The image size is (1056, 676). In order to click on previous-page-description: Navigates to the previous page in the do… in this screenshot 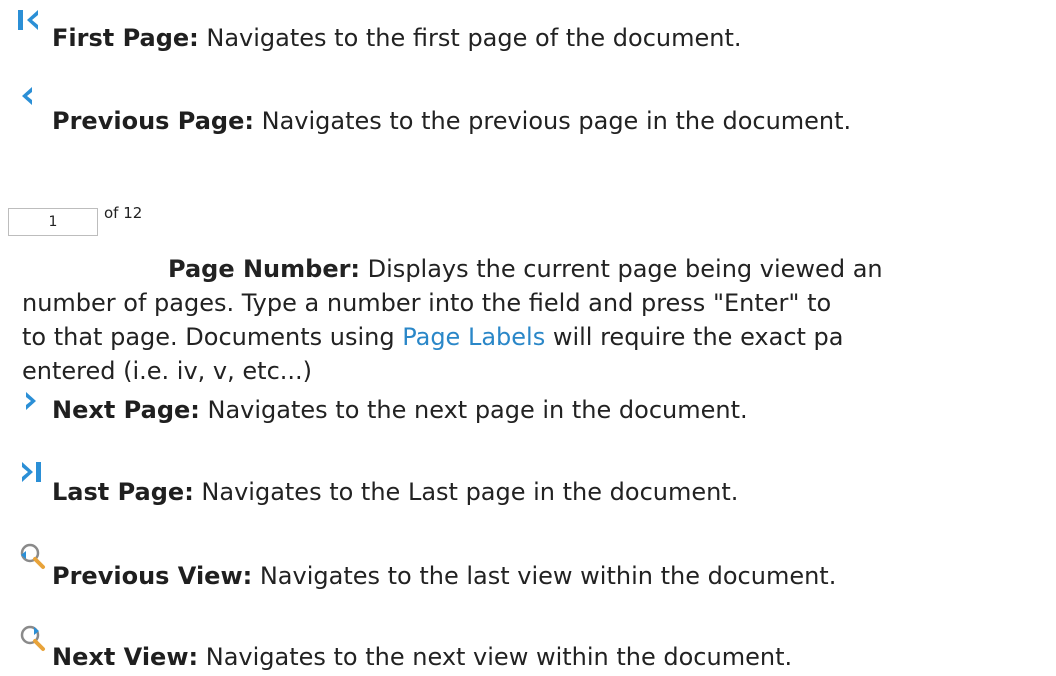, I will do `click(552, 121)`.